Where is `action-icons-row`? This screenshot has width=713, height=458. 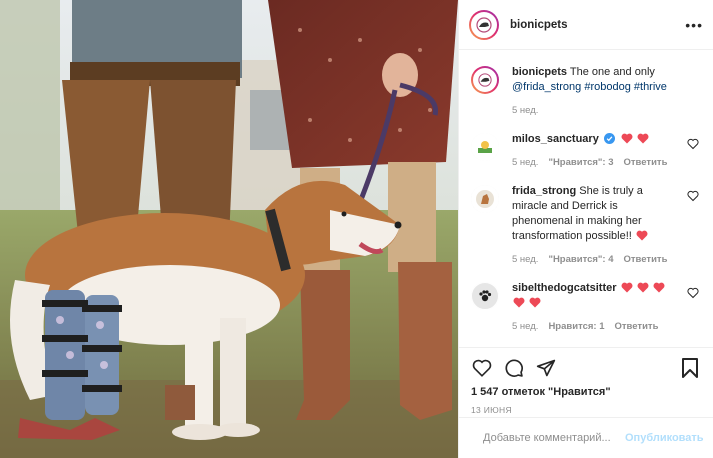 action-icons-row is located at coordinates (586, 368).